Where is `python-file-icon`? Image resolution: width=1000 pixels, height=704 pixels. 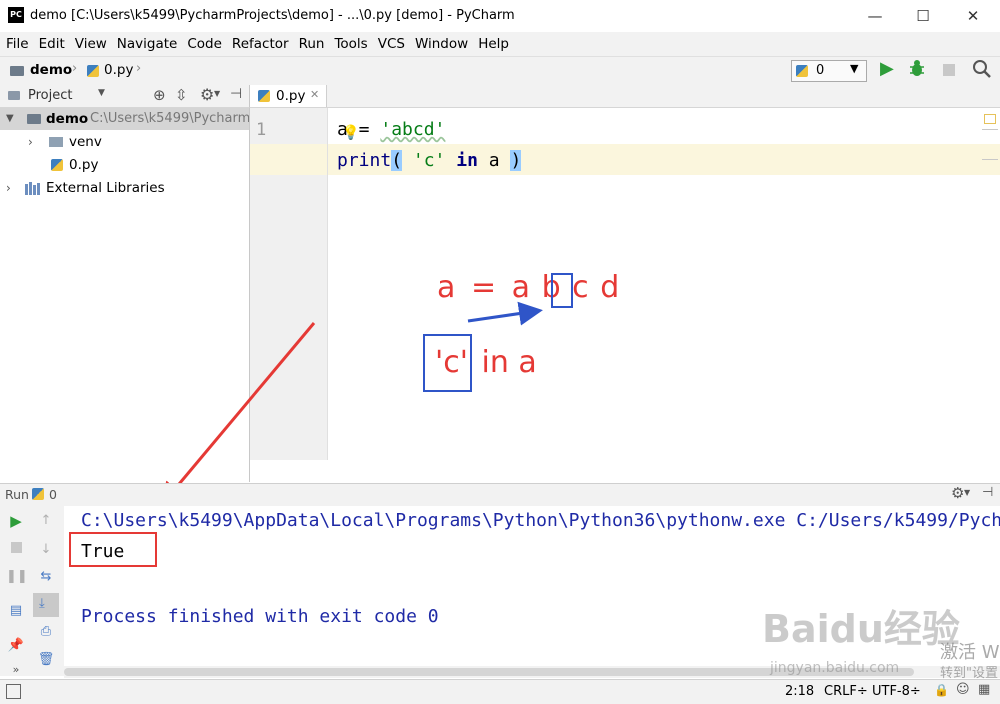 python-file-icon is located at coordinates (38, 494).